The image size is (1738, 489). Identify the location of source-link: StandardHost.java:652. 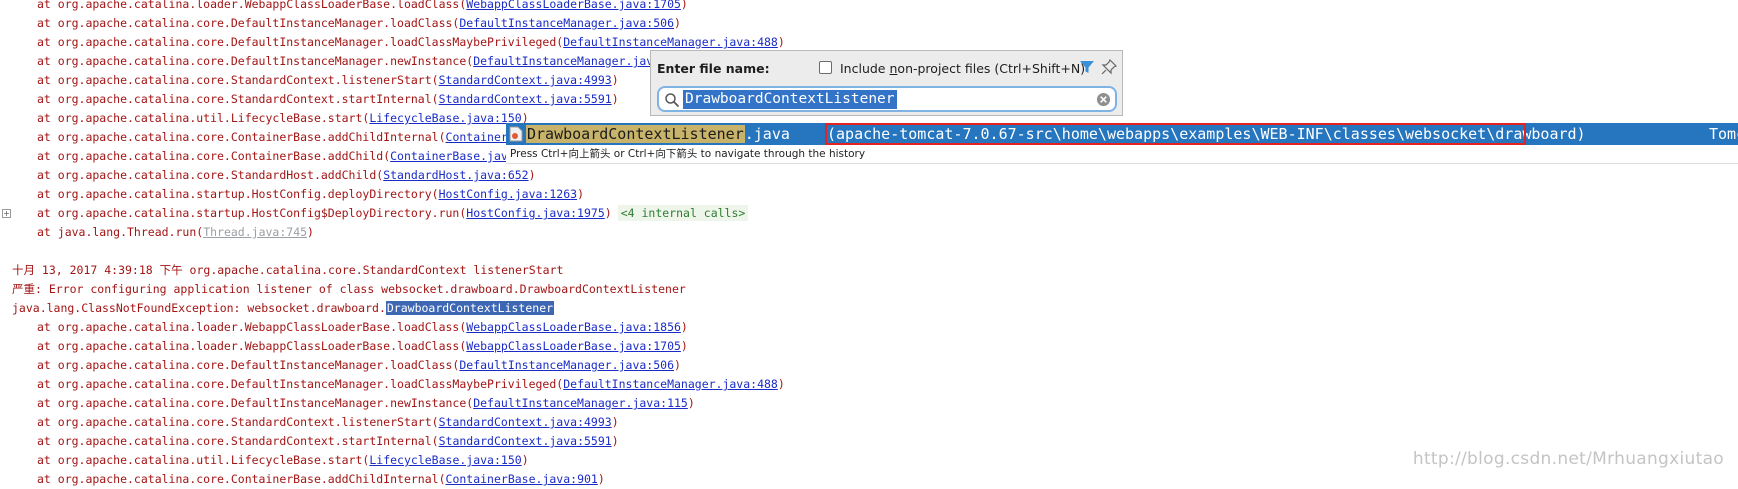
(455, 175).